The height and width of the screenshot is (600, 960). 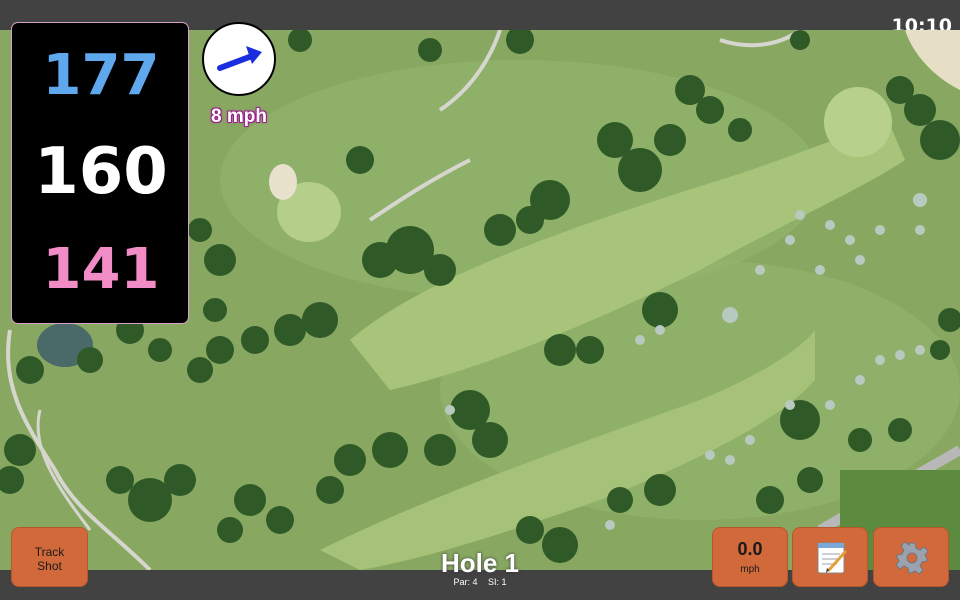 I want to click on arrow-icon, so click(x=239, y=58).